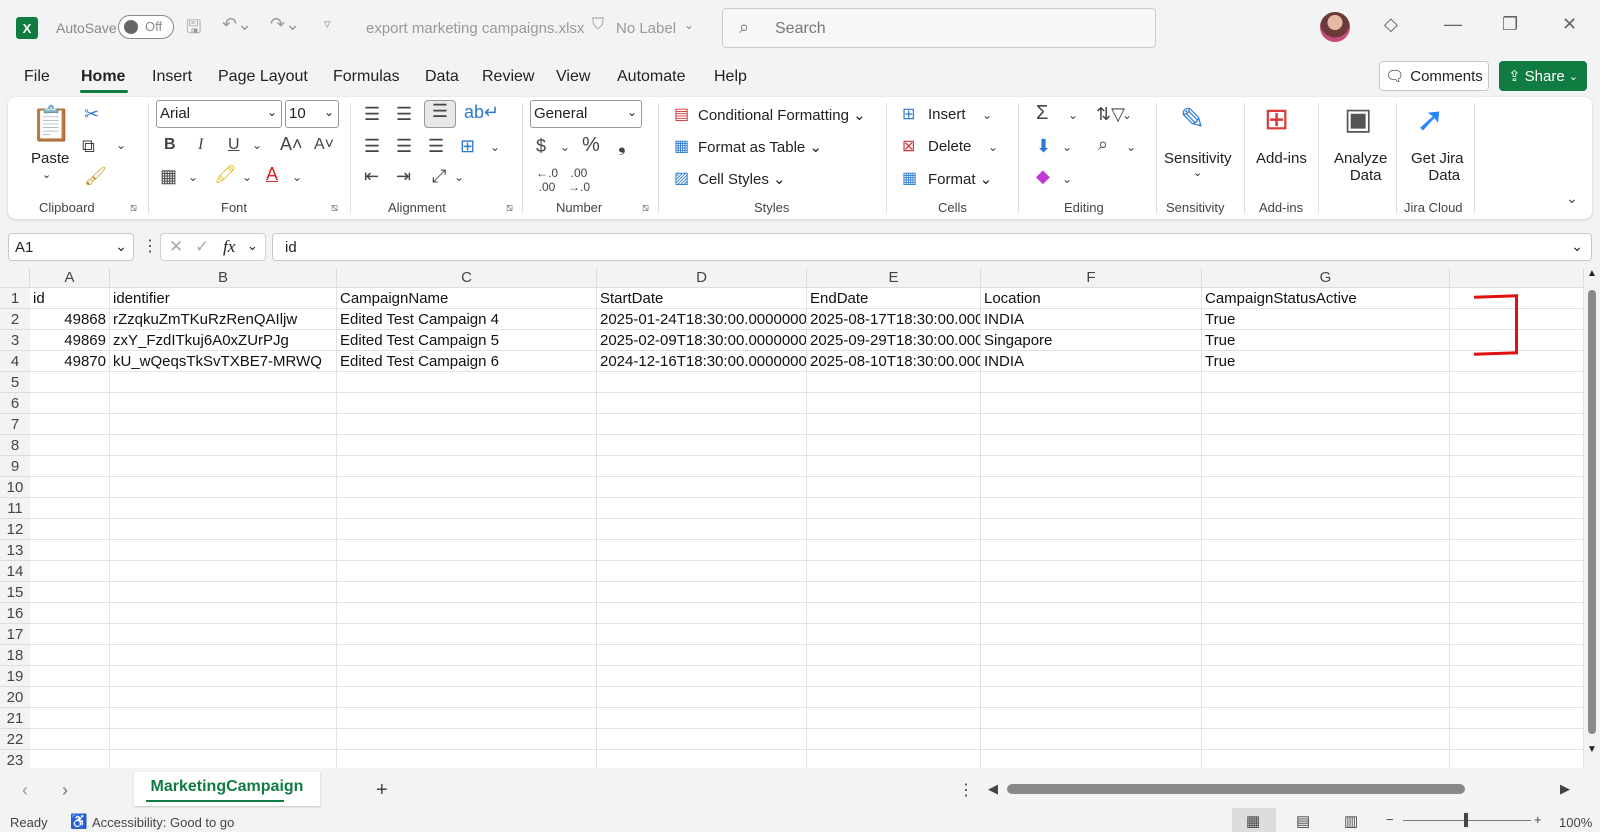  Describe the element at coordinates (645, 208) in the screenshot. I see `number-launcher-icon: ⧅` at that location.